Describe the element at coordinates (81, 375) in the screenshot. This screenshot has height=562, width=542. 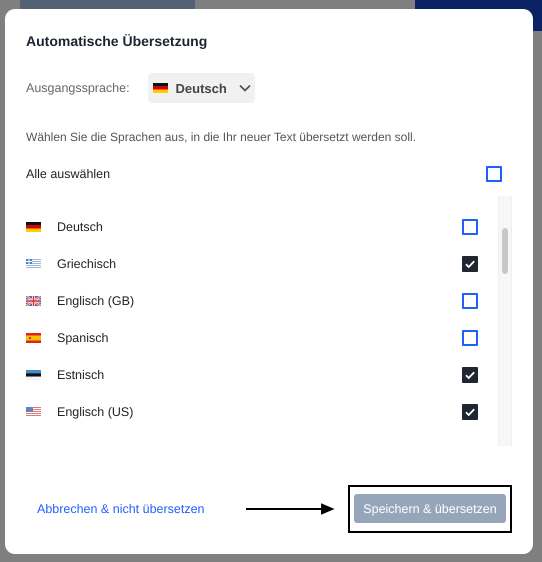
I see `language-name: Estnisch` at that location.